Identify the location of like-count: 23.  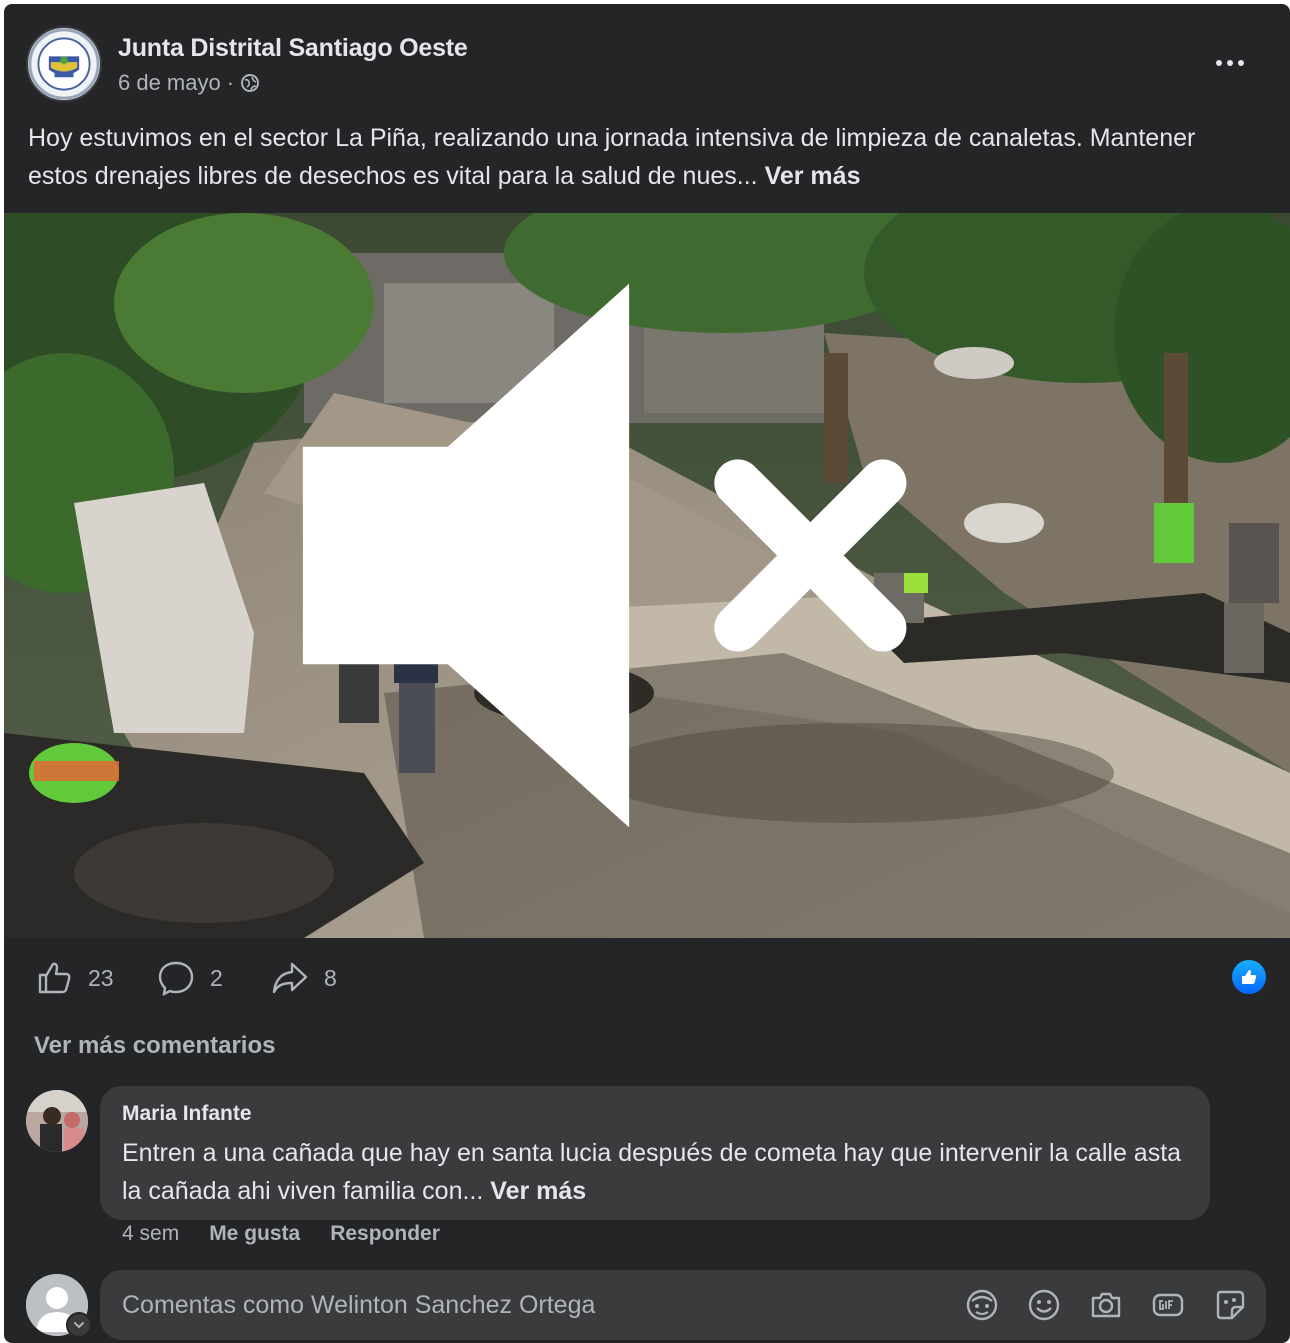
(101, 977).